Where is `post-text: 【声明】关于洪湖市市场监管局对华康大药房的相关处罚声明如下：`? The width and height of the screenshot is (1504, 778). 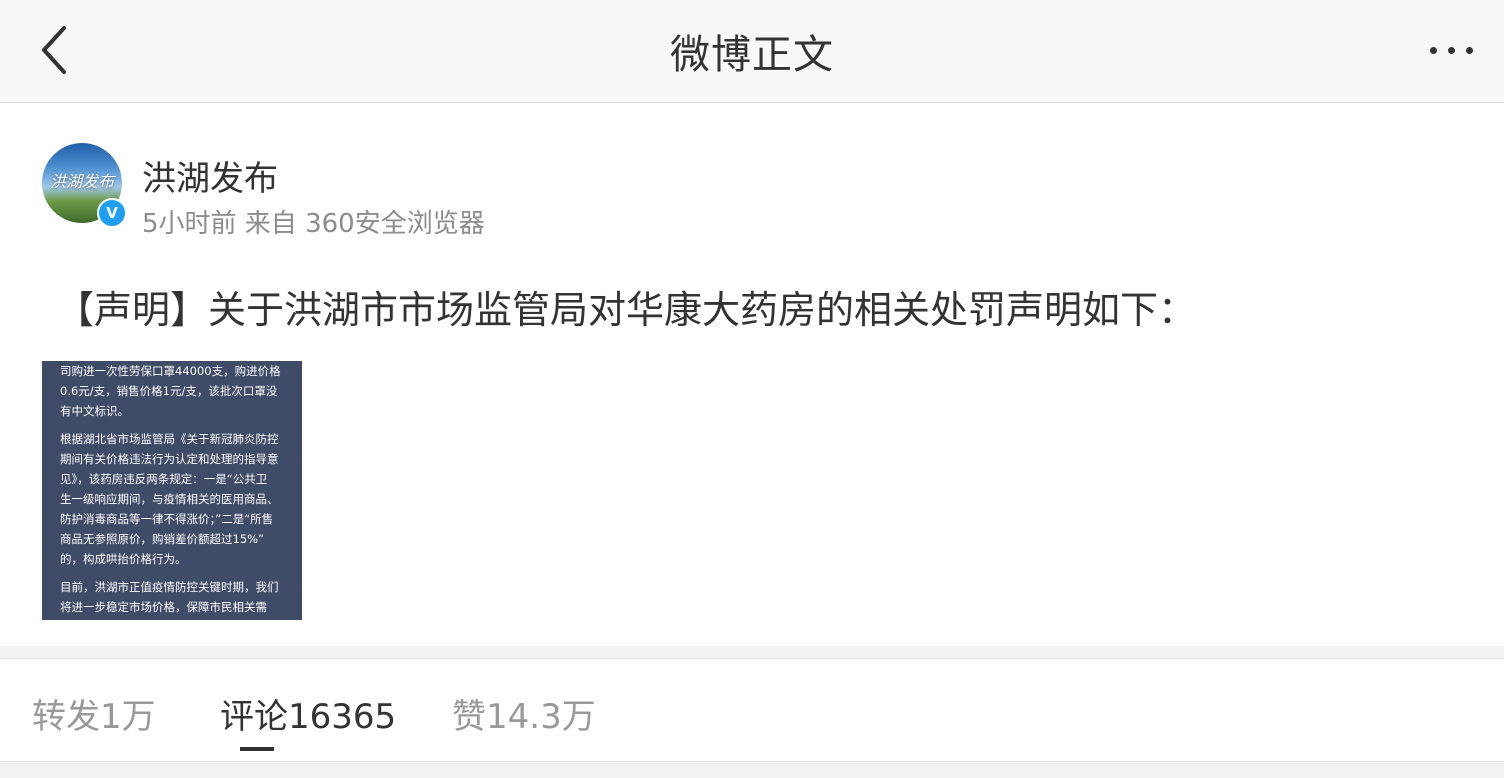 post-text: 【声明】关于洪湖市市场监管局对华康大药房的相关处罚声明如下： is located at coordinates (626, 310).